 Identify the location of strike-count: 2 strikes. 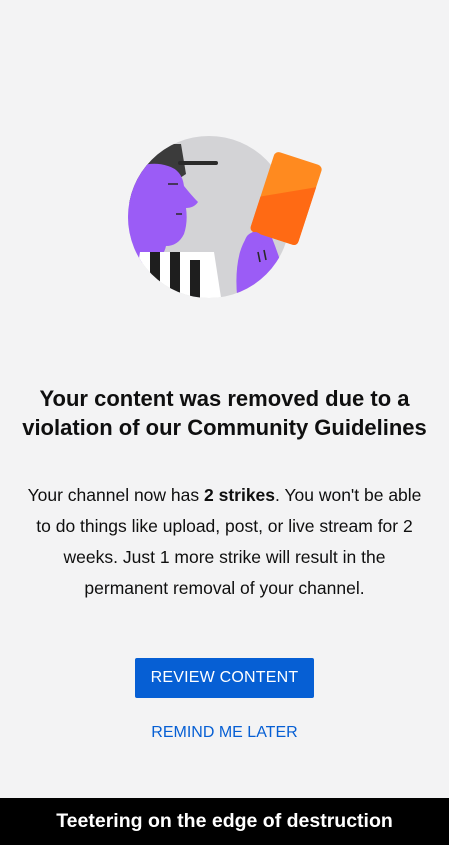
(240, 495).